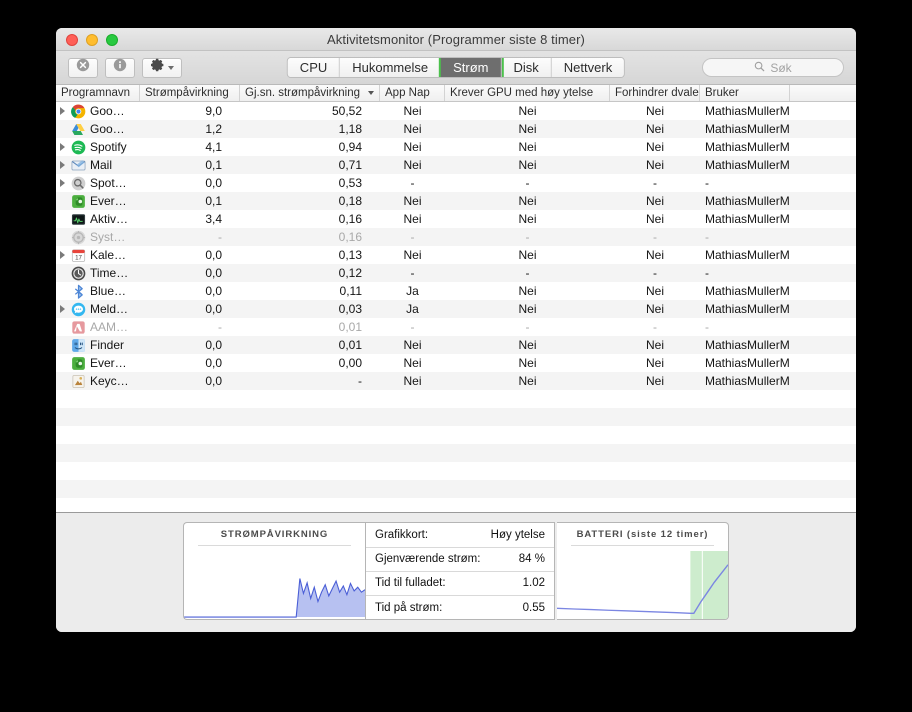  Describe the element at coordinates (213, 165) in the screenshot. I see `cell-energy-impact: 0,1` at that location.